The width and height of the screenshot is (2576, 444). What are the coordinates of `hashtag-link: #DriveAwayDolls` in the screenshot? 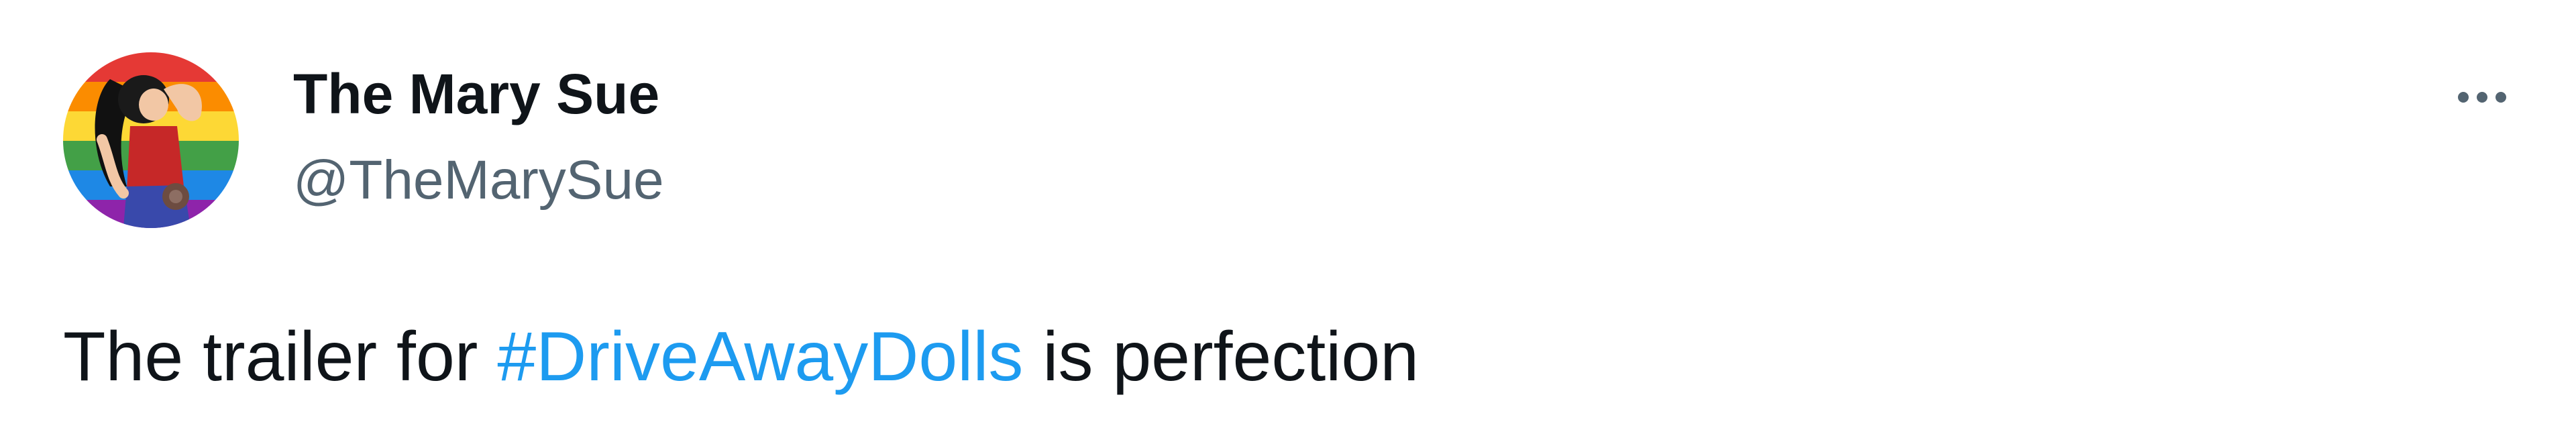 It's located at (760, 357).